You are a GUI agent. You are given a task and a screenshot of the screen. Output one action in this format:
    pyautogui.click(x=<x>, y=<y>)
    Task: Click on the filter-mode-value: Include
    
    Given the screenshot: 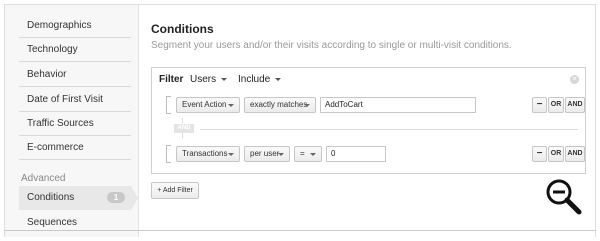 What is the action you would take?
    pyautogui.click(x=254, y=79)
    